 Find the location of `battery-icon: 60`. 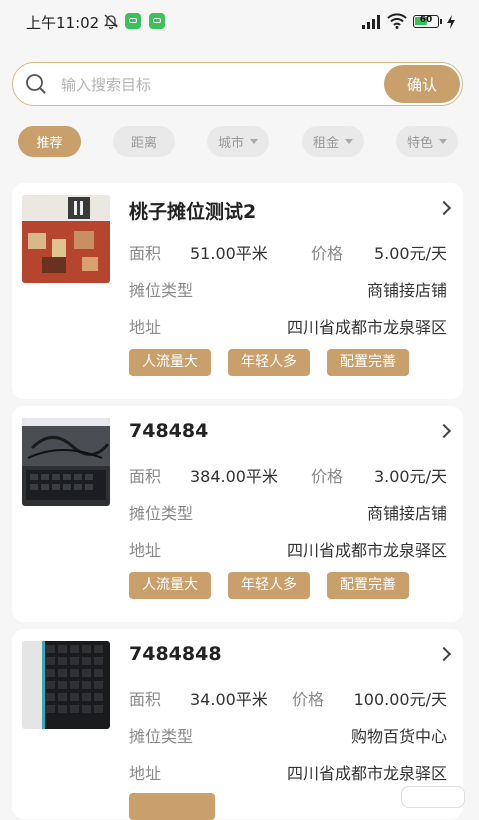

battery-icon: 60 is located at coordinates (427, 21).